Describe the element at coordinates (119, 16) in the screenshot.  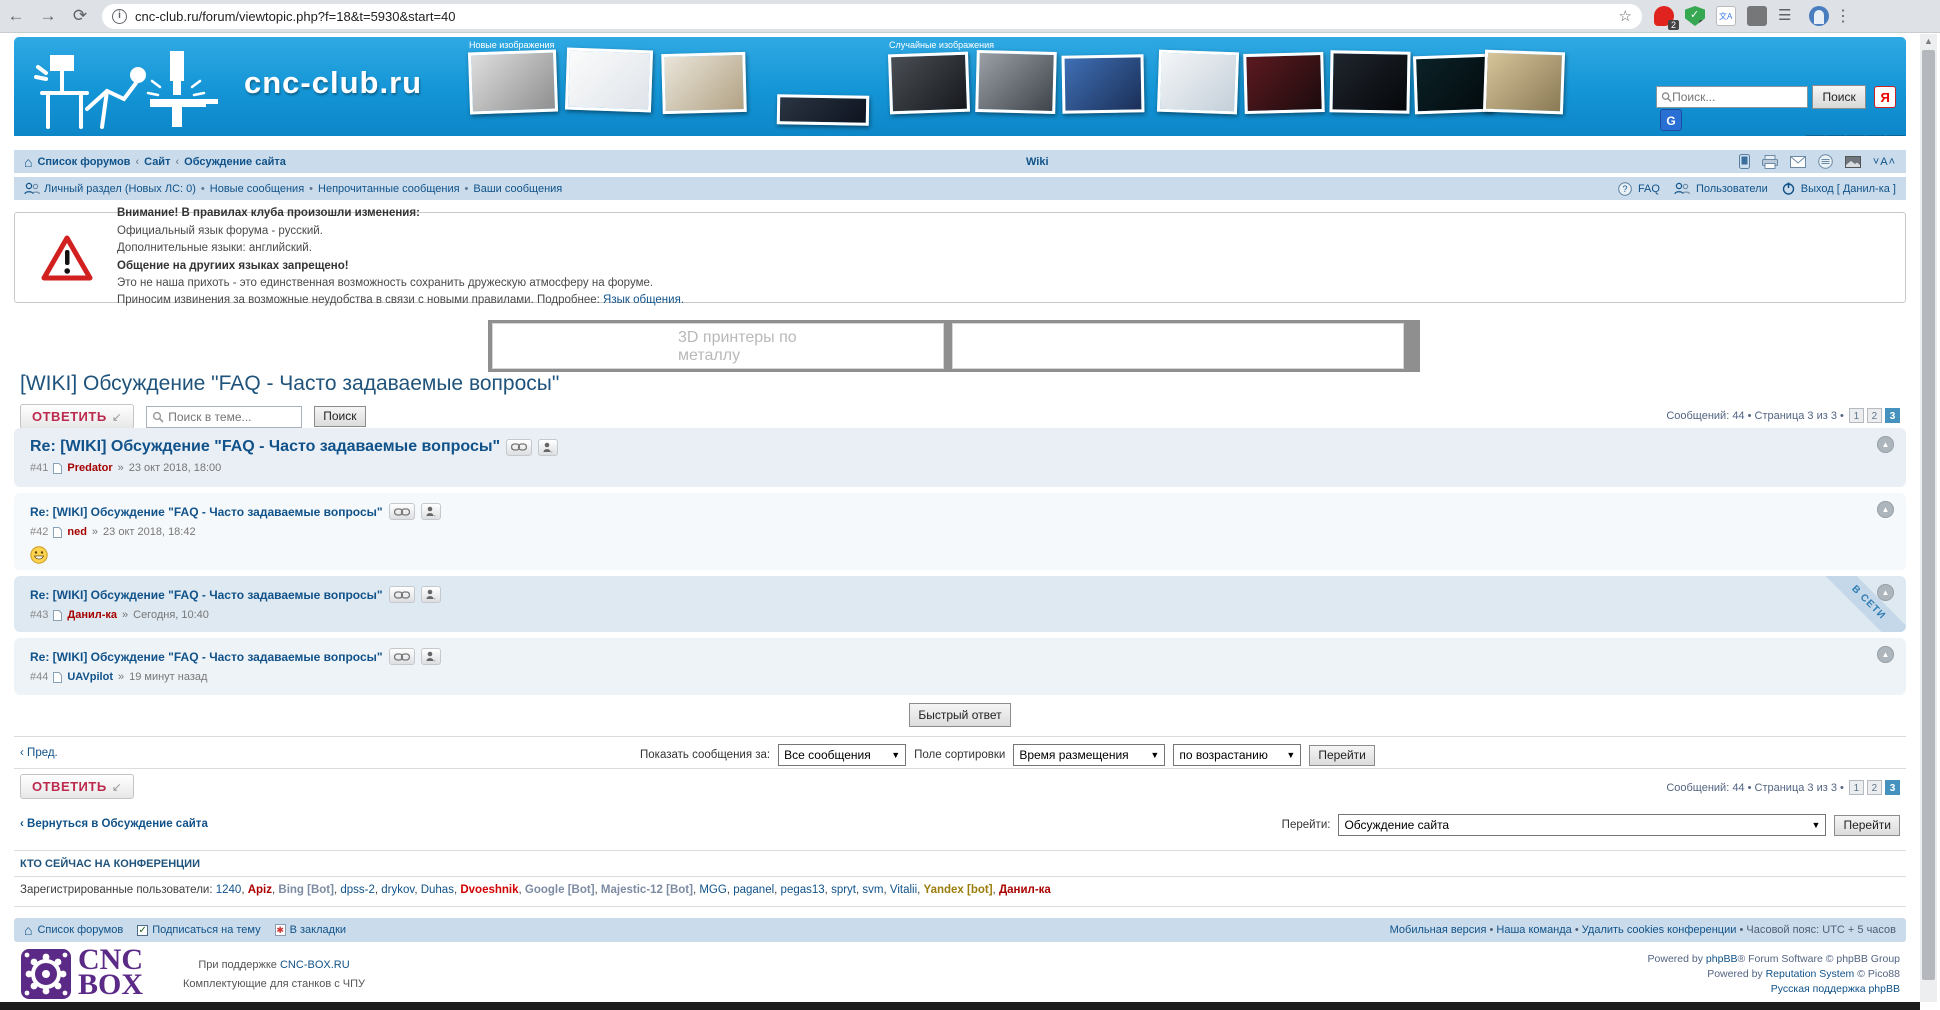
I see `page-info-icon: i` at that location.